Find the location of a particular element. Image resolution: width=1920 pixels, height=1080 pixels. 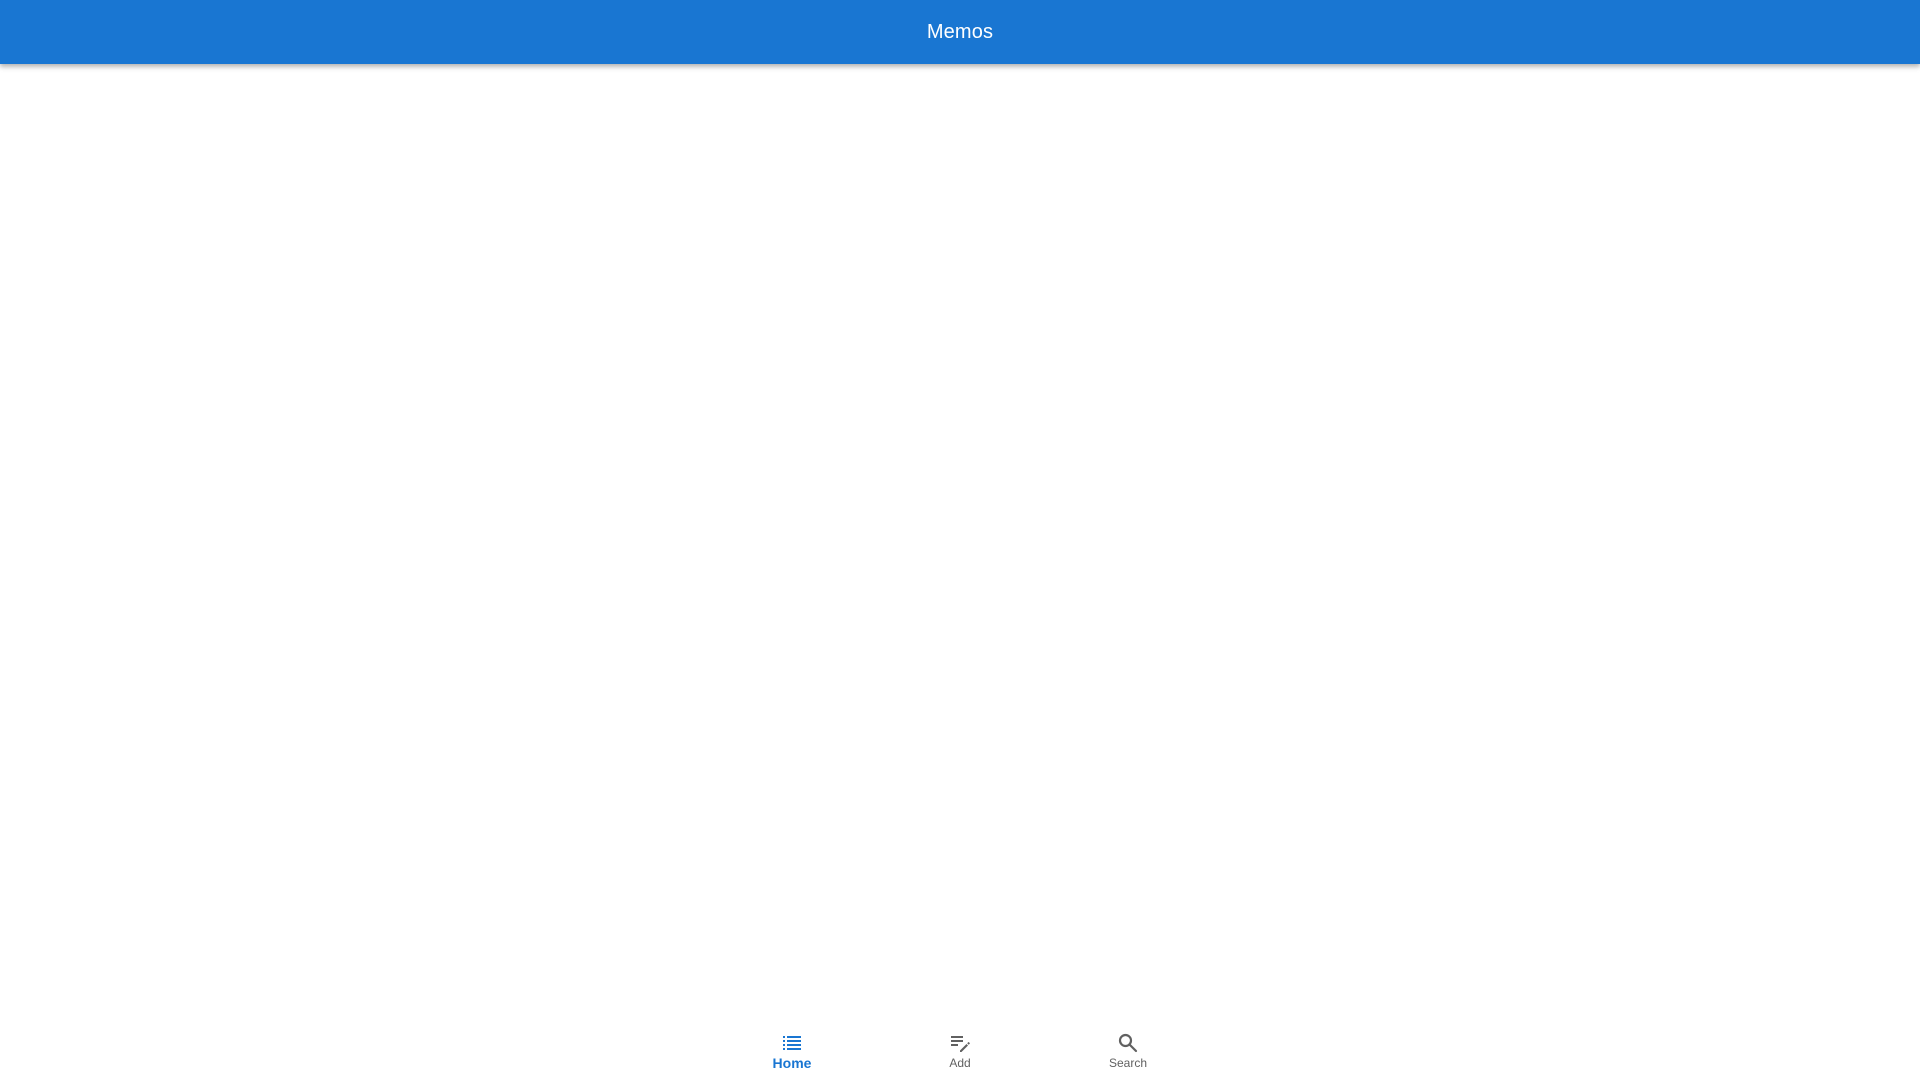

nav-home-button: Home is located at coordinates (792, 1050).